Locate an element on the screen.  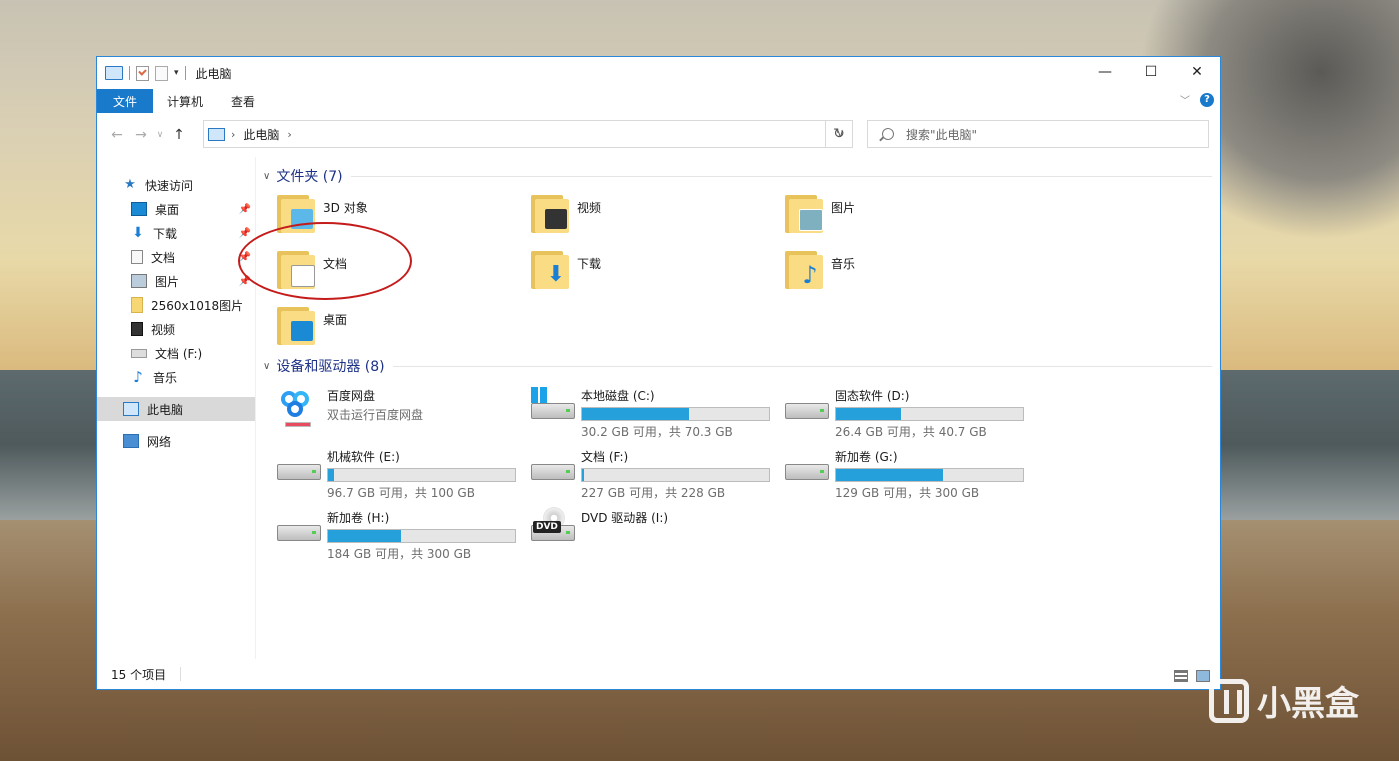
drive-subtitle: 双击运行百度网盘 is located at coordinates (375, 415).